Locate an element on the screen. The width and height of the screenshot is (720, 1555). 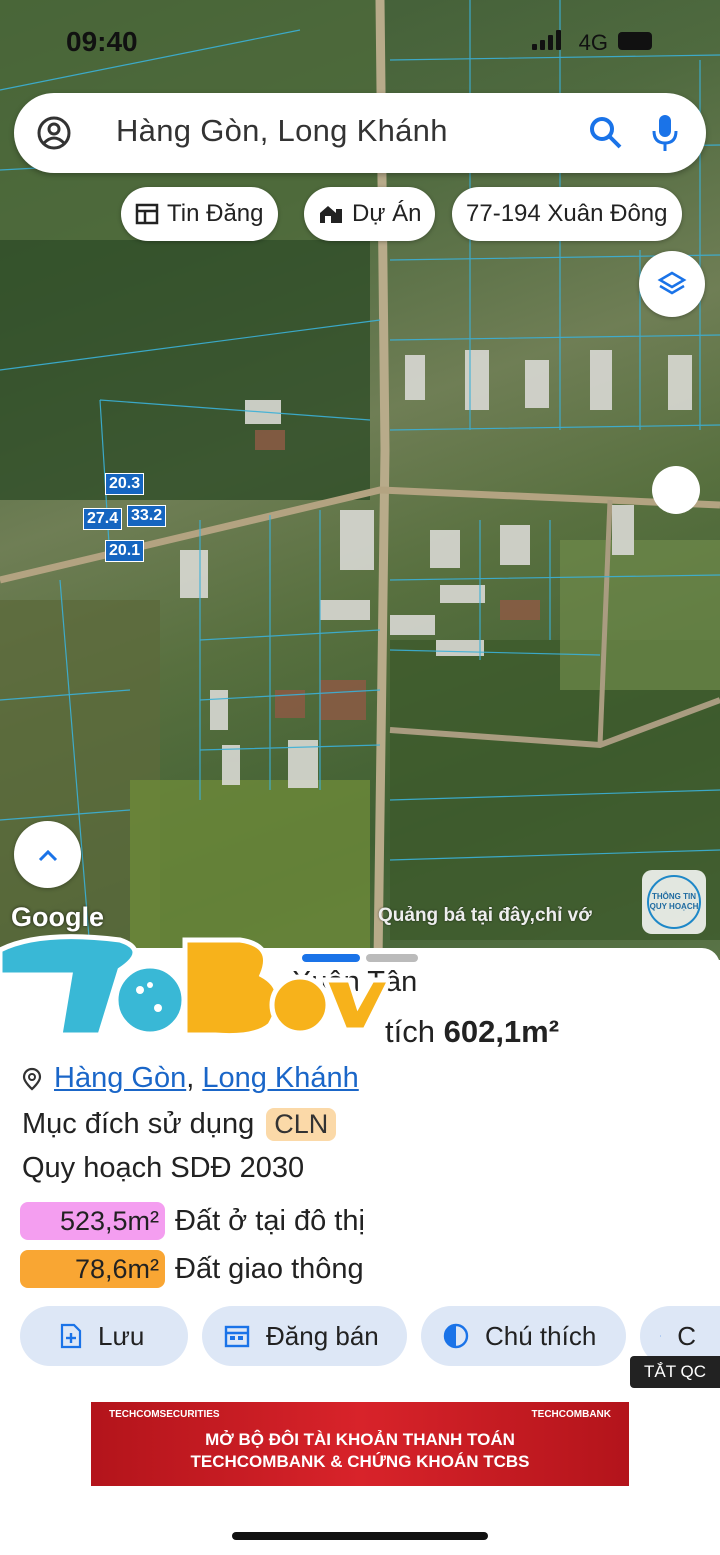
measurement-label: 27.4 is located at coordinates (103, 519).